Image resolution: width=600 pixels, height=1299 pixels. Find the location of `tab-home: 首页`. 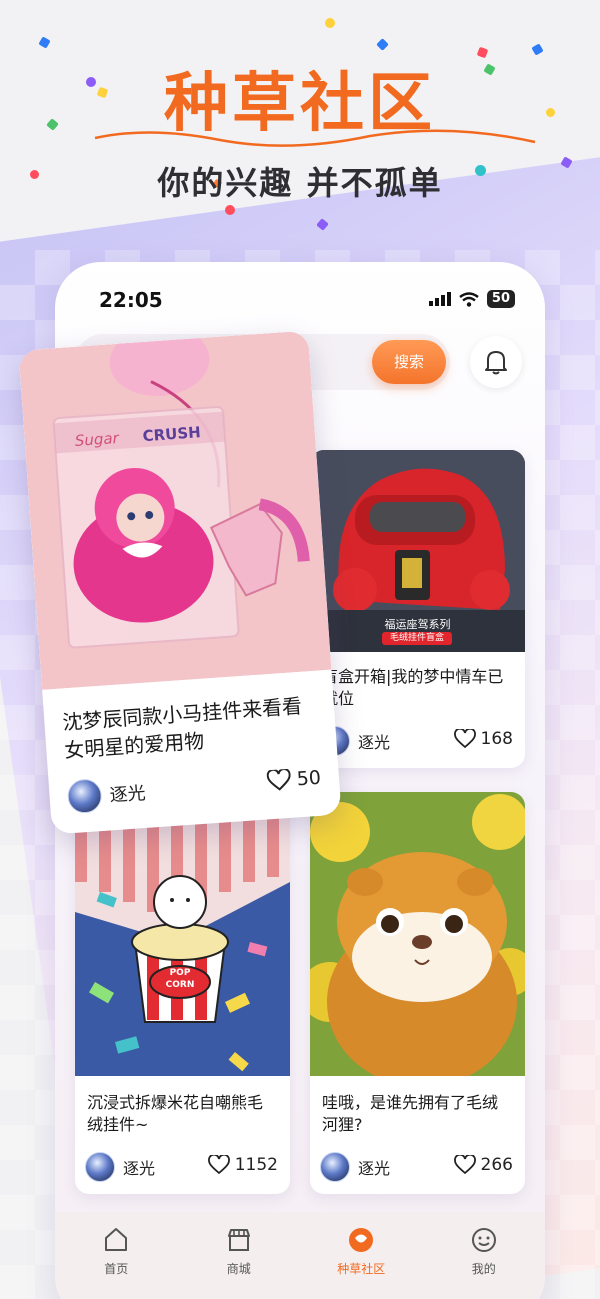

tab-home: 首页 is located at coordinates (116, 1261).